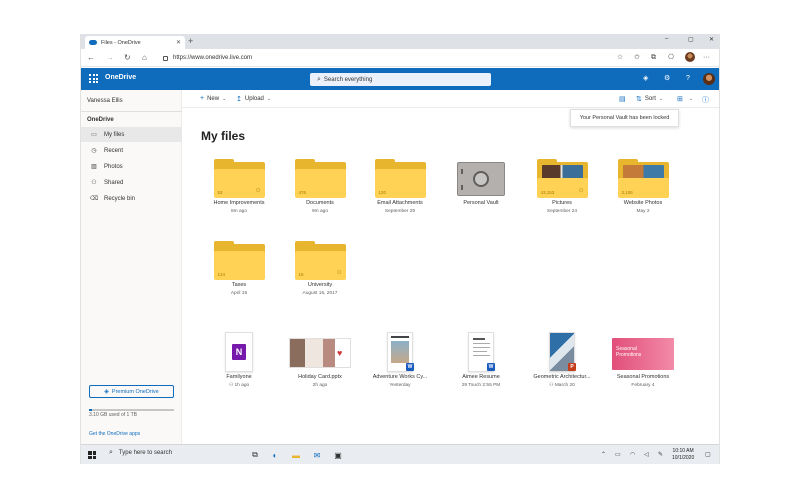  What do you see at coordinates (338, 455) in the screenshot?
I see `store-icon: ▣` at bounding box center [338, 455].